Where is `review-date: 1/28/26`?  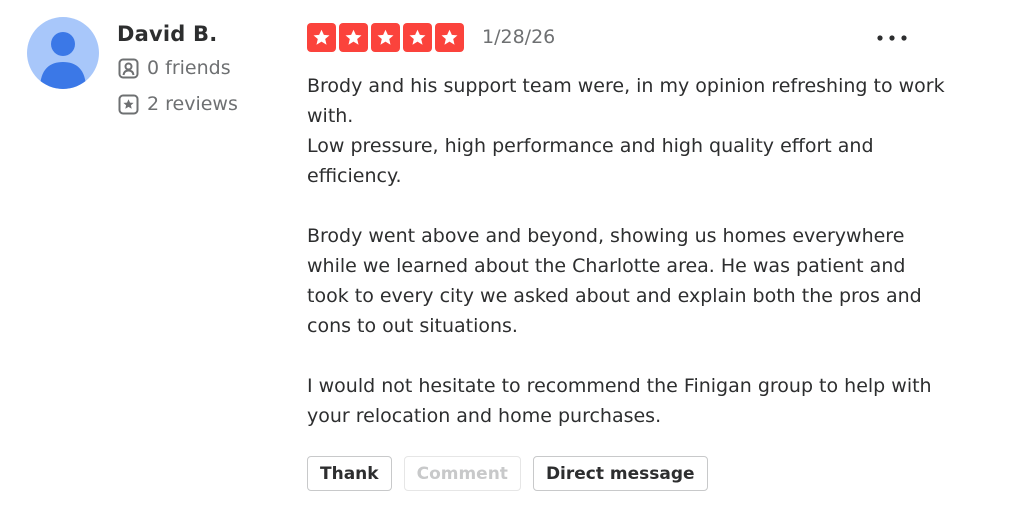
review-date: 1/28/26 is located at coordinates (519, 37).